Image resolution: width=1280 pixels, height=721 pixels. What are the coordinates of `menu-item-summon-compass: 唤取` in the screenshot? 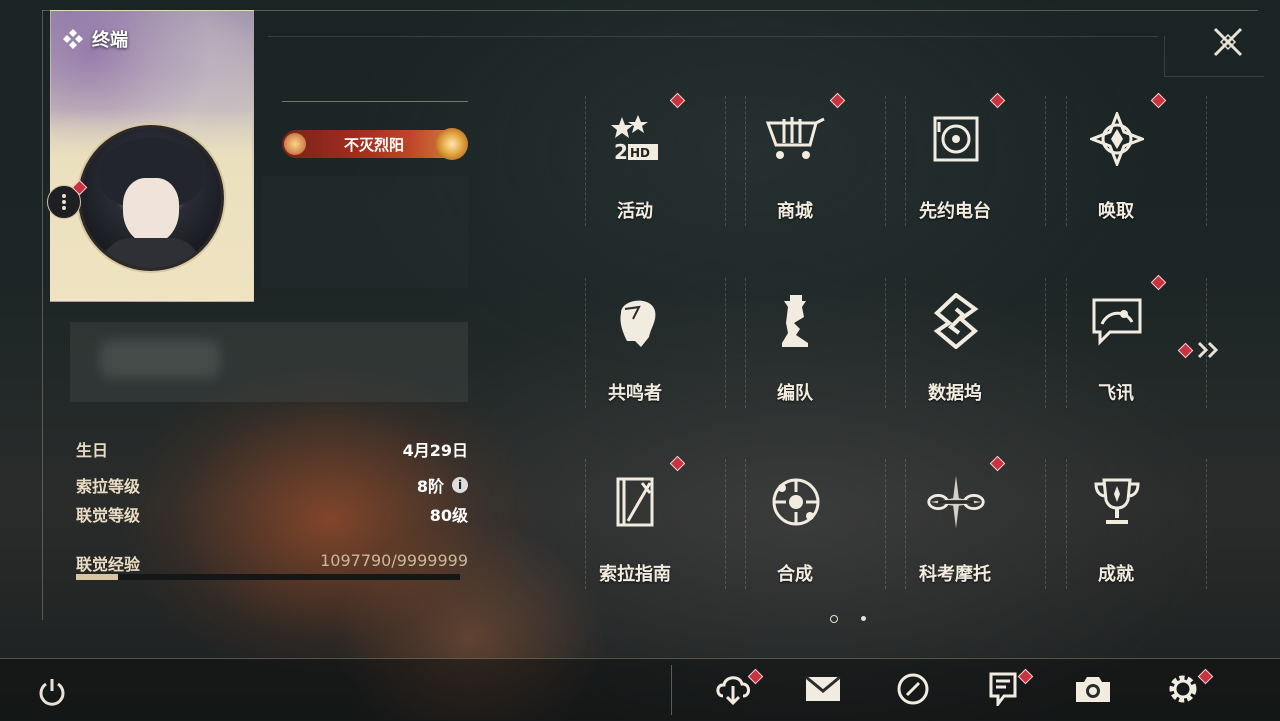 It's located at (1146, 169).